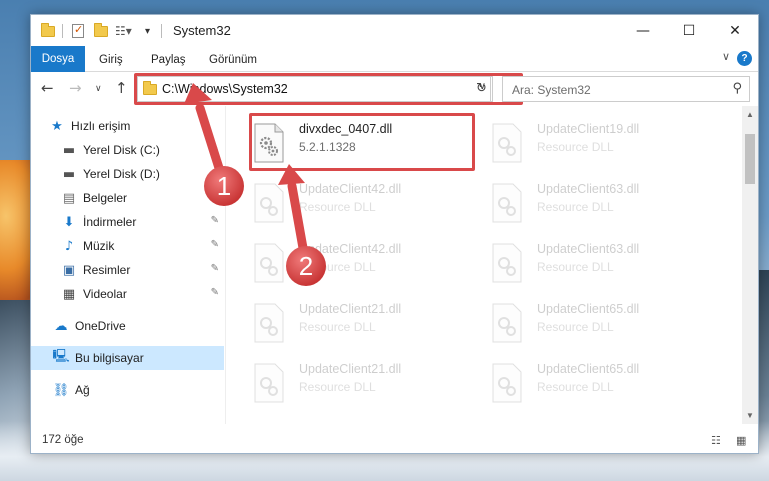 This screenshot has height=481, width=769. What do you see at coordinates (137, 126) in the screenshot?
I see `sidebar-item-quick-access: ★ Hızlı erişim` at bounding box center [137, 126].